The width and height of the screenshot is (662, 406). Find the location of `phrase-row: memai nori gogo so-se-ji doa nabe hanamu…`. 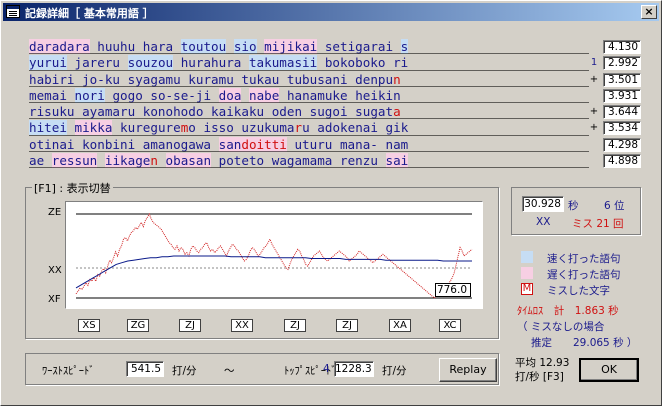

phrase-row: memai nori gogo so-se-ji doa nabe hanamu… is located at coordinates (309, 95).